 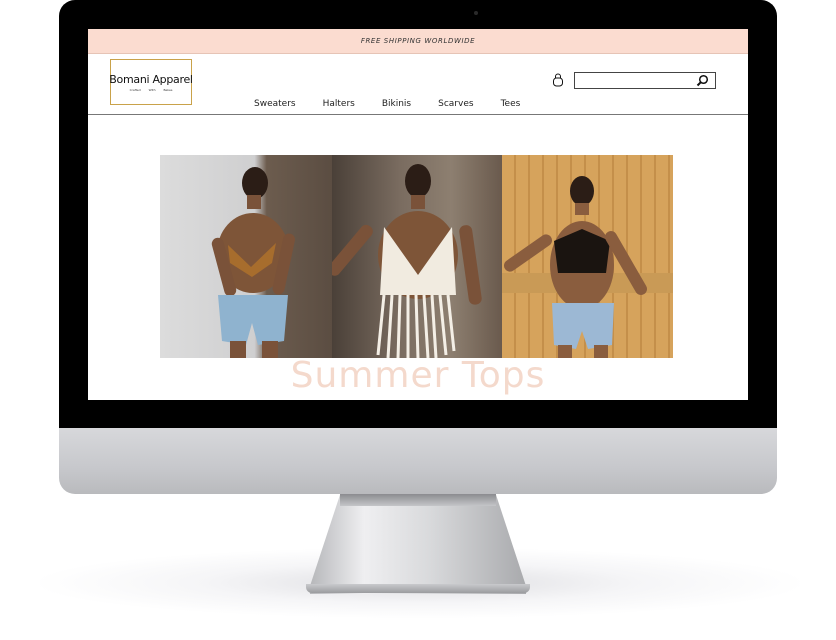 What do you see at coordinates (168, 89) in the screenshot?
I see `brand-tagline-word: Bekes` at bounding box center [168, 89].